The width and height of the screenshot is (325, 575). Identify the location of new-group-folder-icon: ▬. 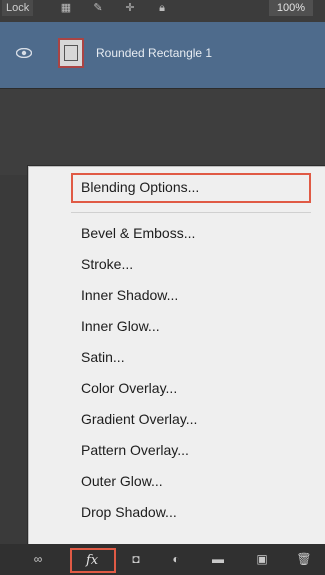
(218, 559).